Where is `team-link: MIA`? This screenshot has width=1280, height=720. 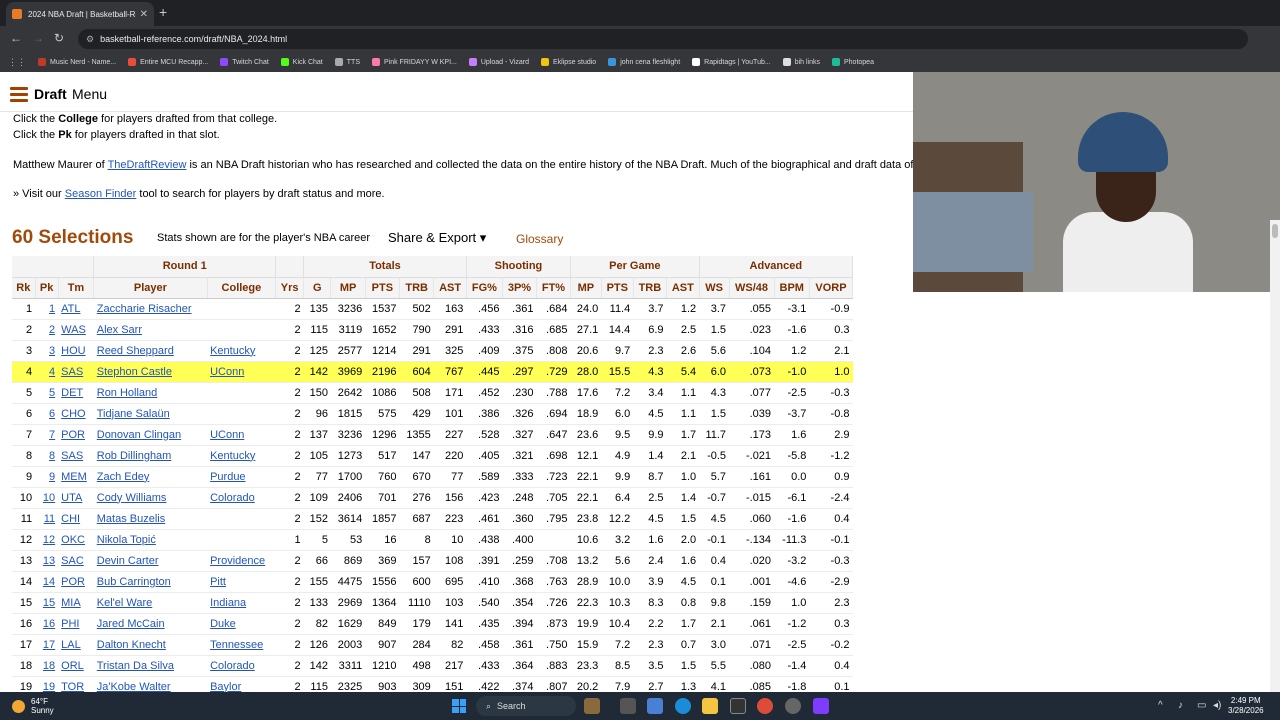
team-link: MIA is located at coordinates (71, 603).